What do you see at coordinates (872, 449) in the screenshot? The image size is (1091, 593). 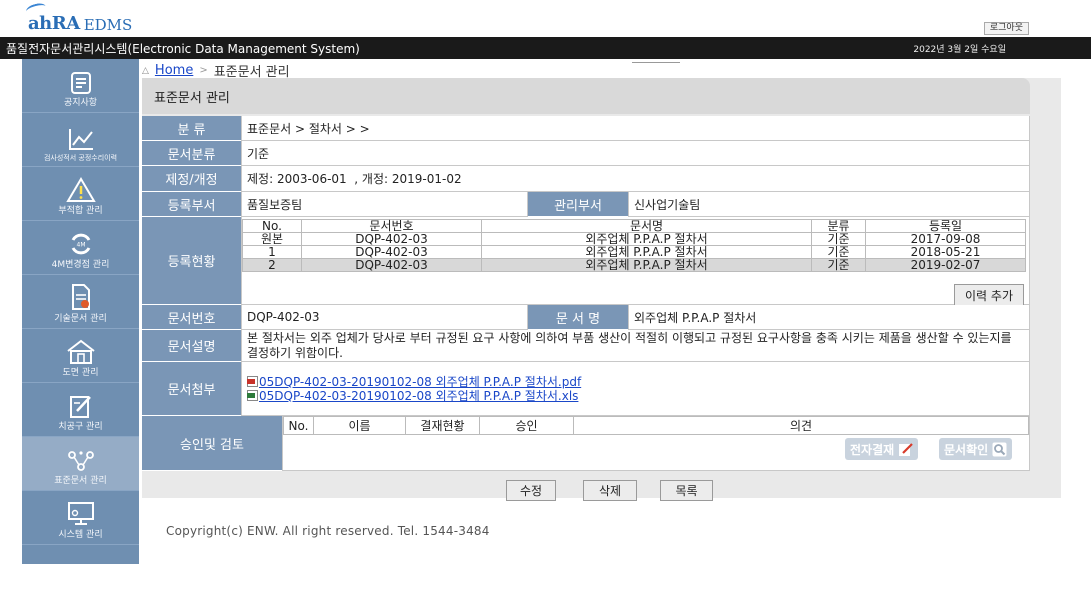 I see `esign-label: 전자결재` at bounding box center [872, 449].